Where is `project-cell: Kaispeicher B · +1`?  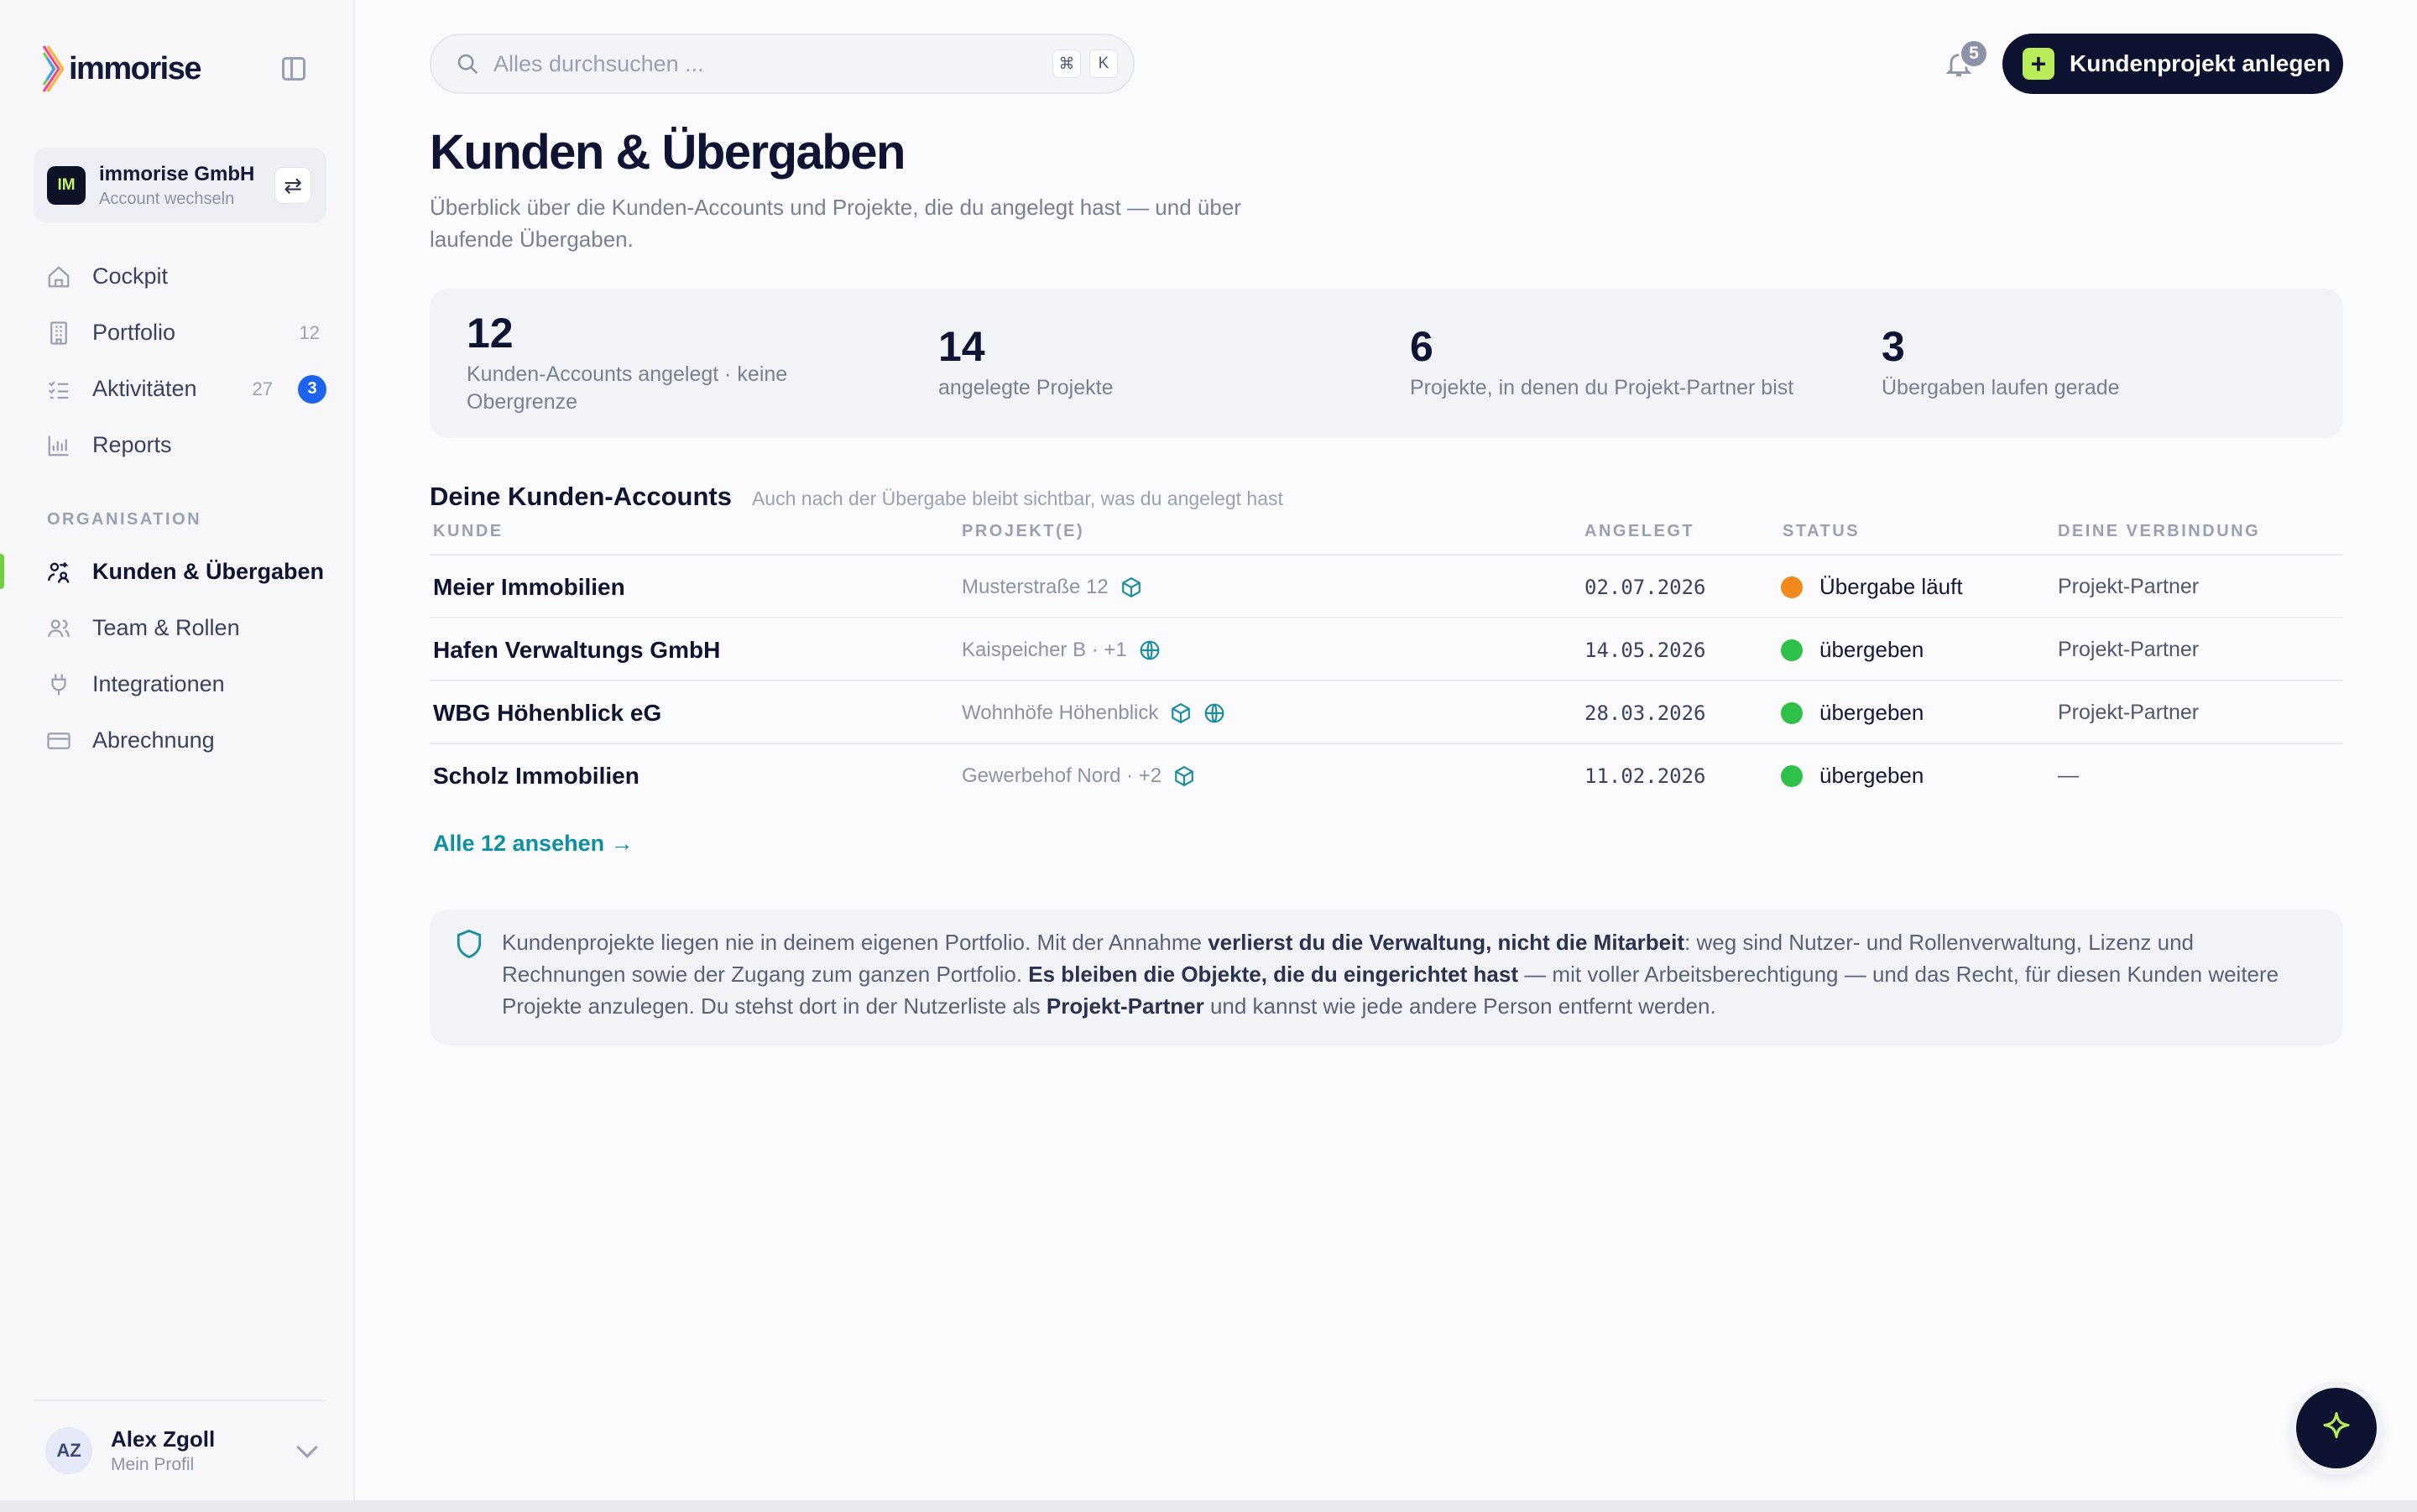
project-cell: Kaispeicher B · +1 is located at coordinates (1061, 650).